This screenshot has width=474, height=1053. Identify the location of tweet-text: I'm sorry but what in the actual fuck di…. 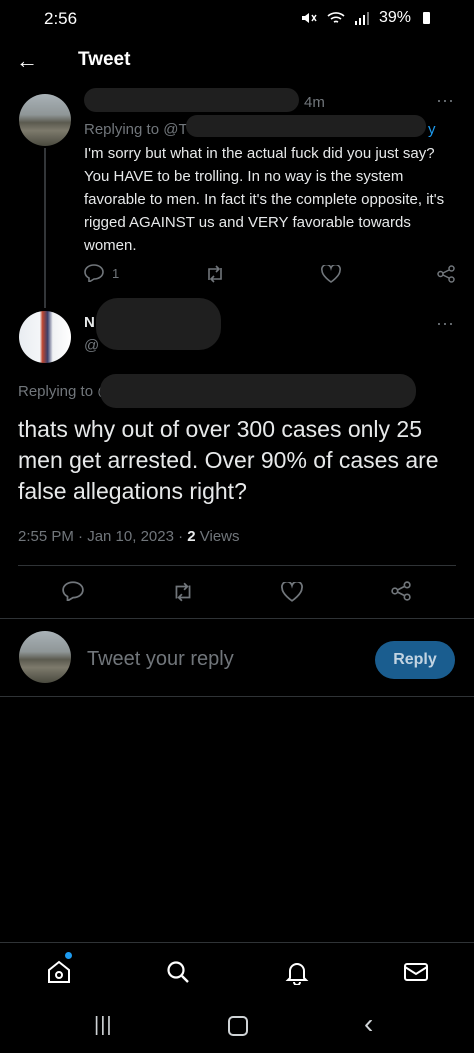
(264, 199).